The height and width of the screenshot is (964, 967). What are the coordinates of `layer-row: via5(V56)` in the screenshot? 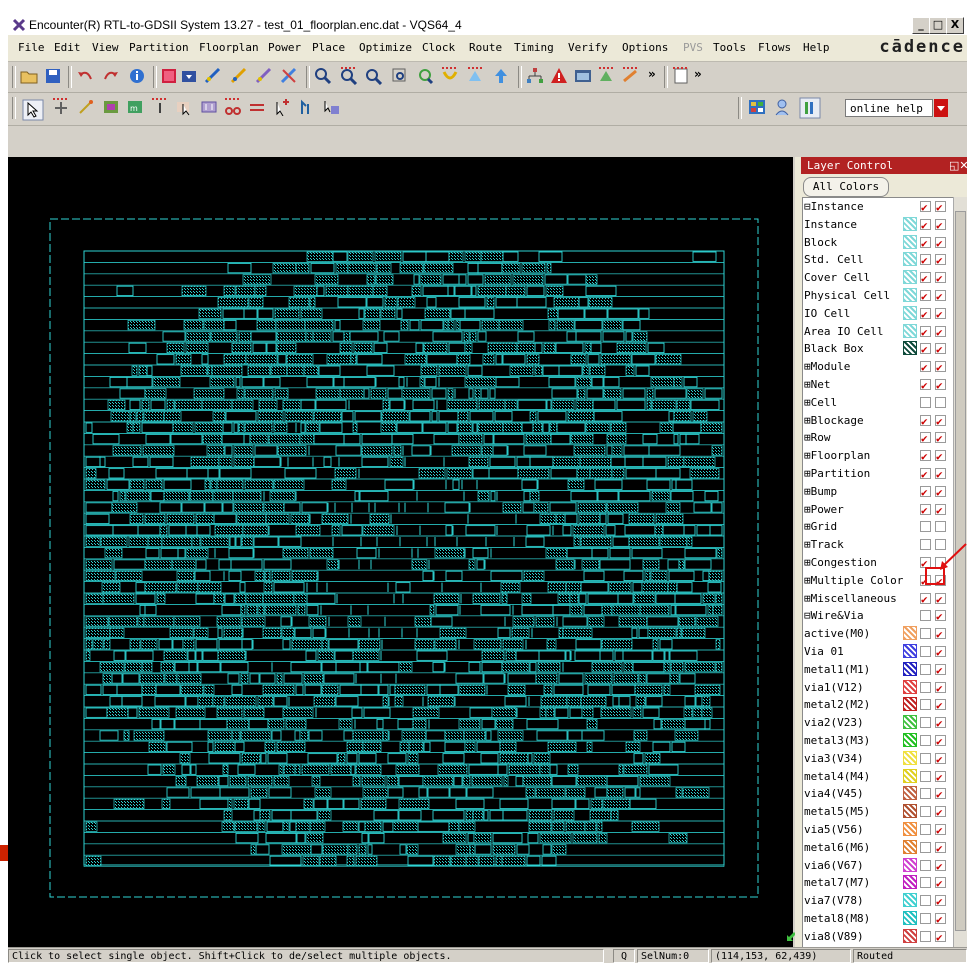 It's located at (878, 829).